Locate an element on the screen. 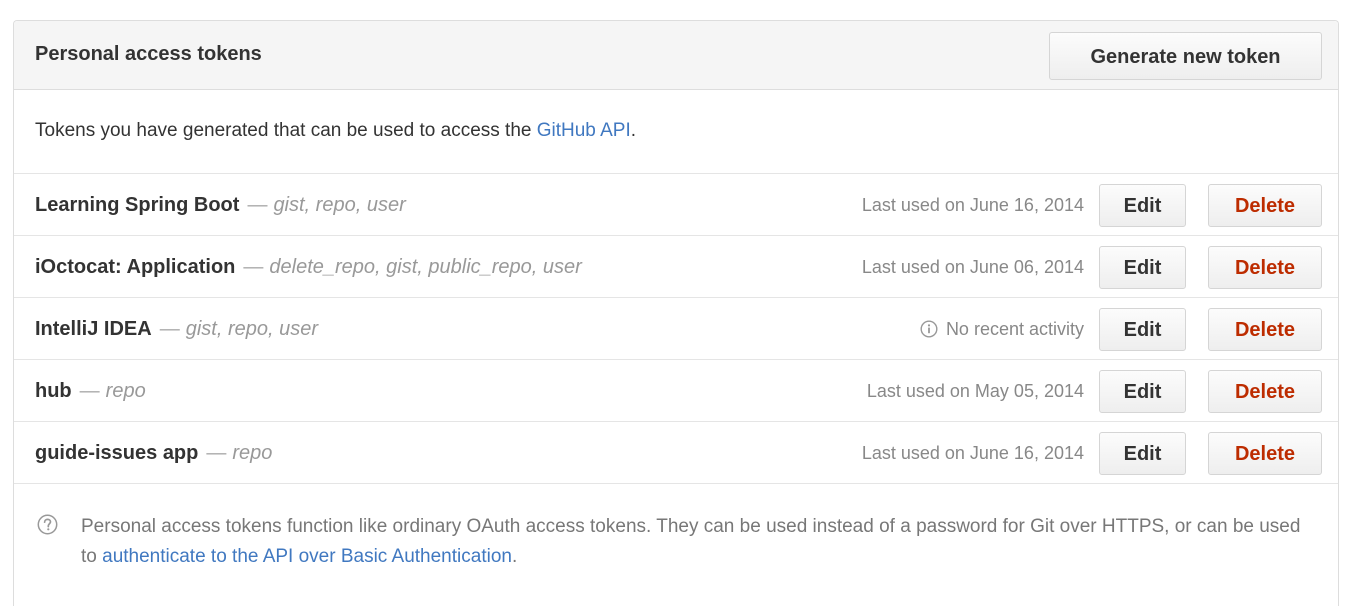 The width and height of the screenshot is (1349, 607). github-api-link: GitHub API is located at coordinates (584, 130).